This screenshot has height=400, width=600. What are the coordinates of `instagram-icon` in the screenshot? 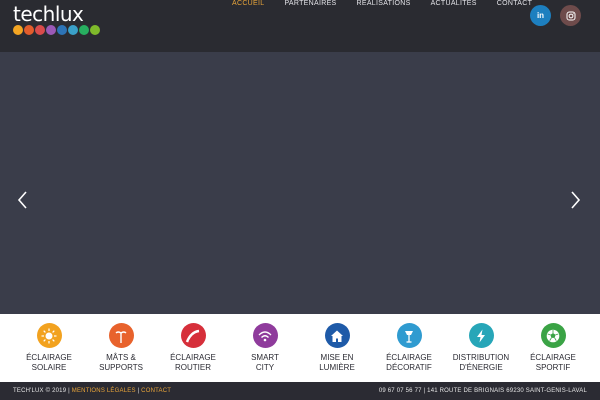 It's located at (570, 15).